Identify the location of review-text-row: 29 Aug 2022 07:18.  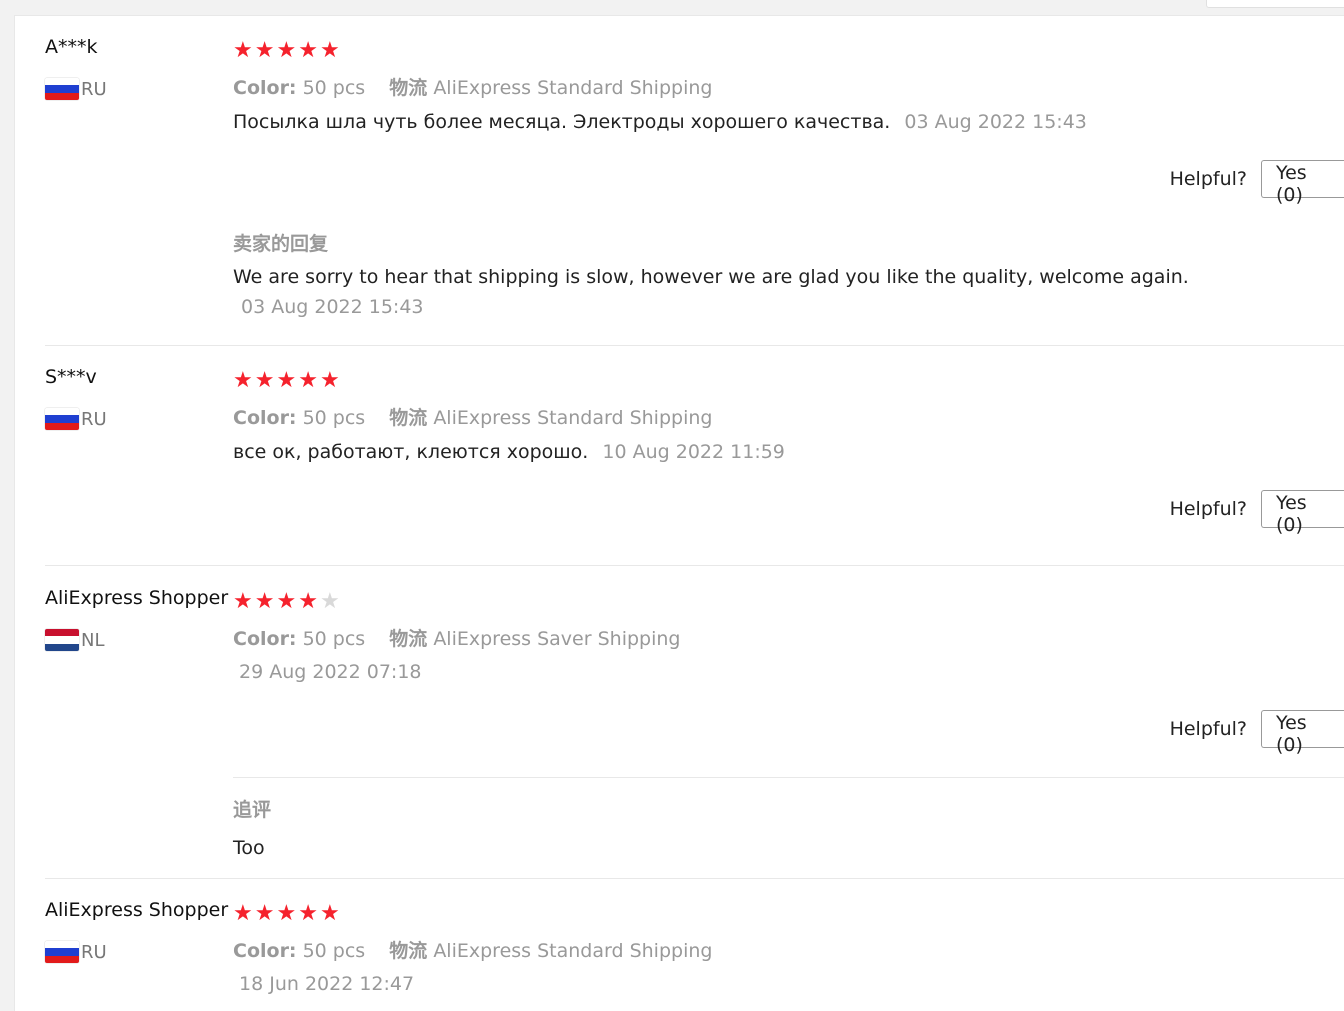
(327, 672).